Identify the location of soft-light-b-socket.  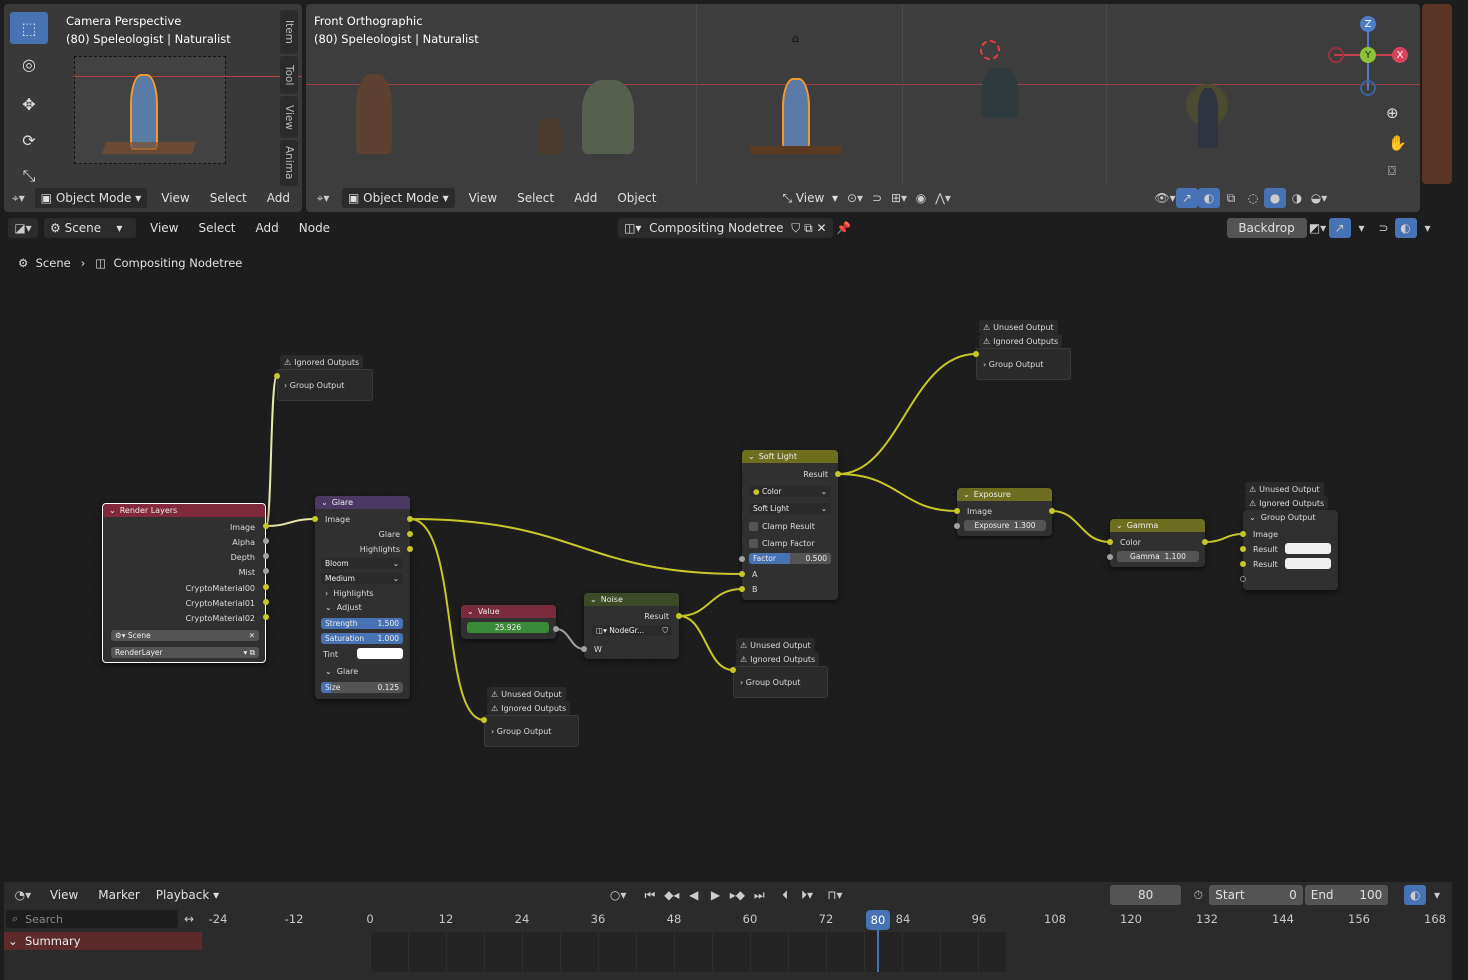
(742, 589).